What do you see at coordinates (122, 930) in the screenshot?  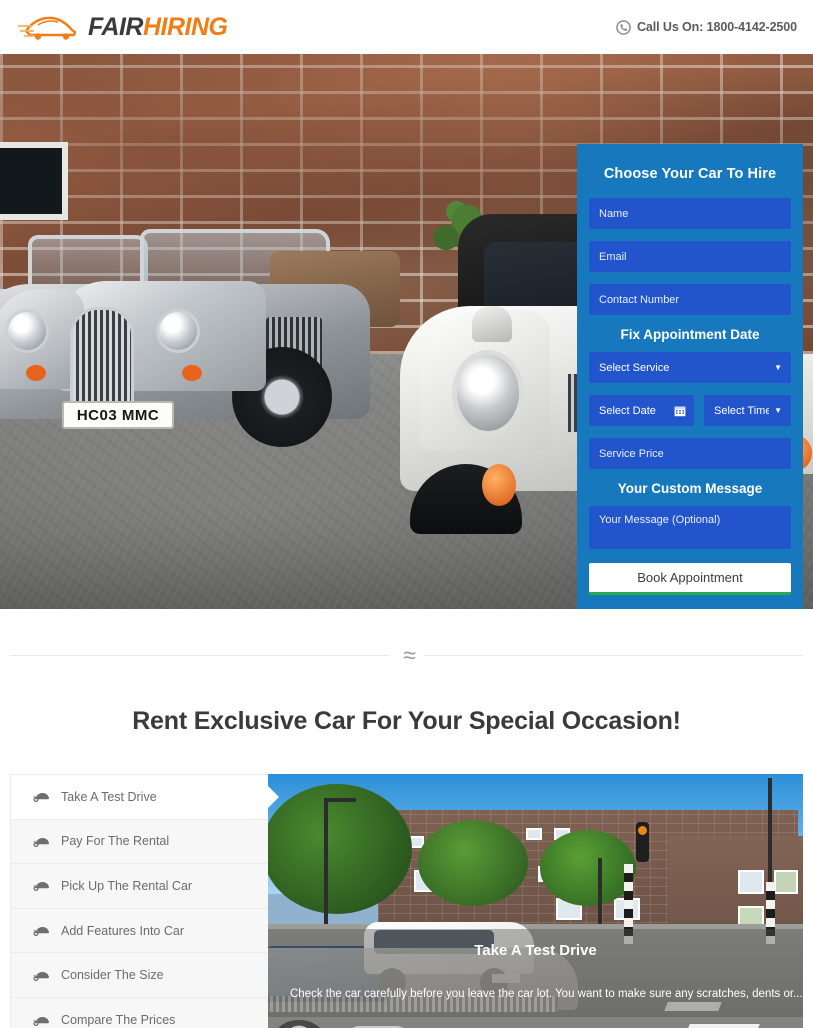 I see `tab-label: Add Features Into Car` at bounding box center [122, 930].